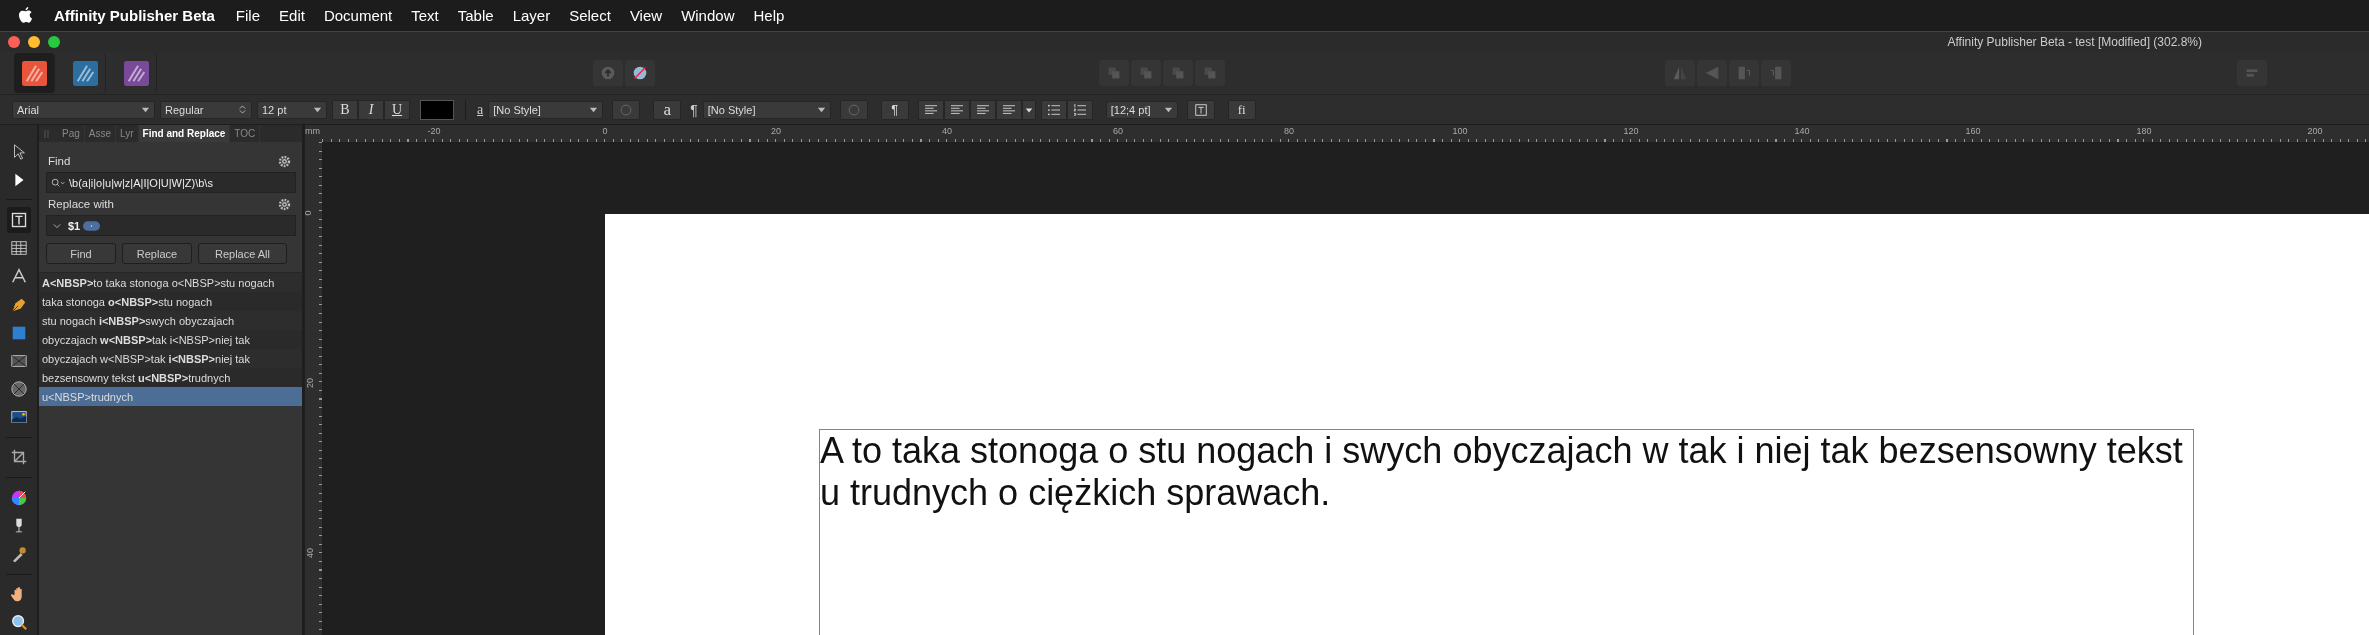 The width and height of the screenshot is (2369, 635). What do you see at coordinates (1241, 109) in the screenshot?
I see `ligature-button: fi` at bounding box center [1241, 109].